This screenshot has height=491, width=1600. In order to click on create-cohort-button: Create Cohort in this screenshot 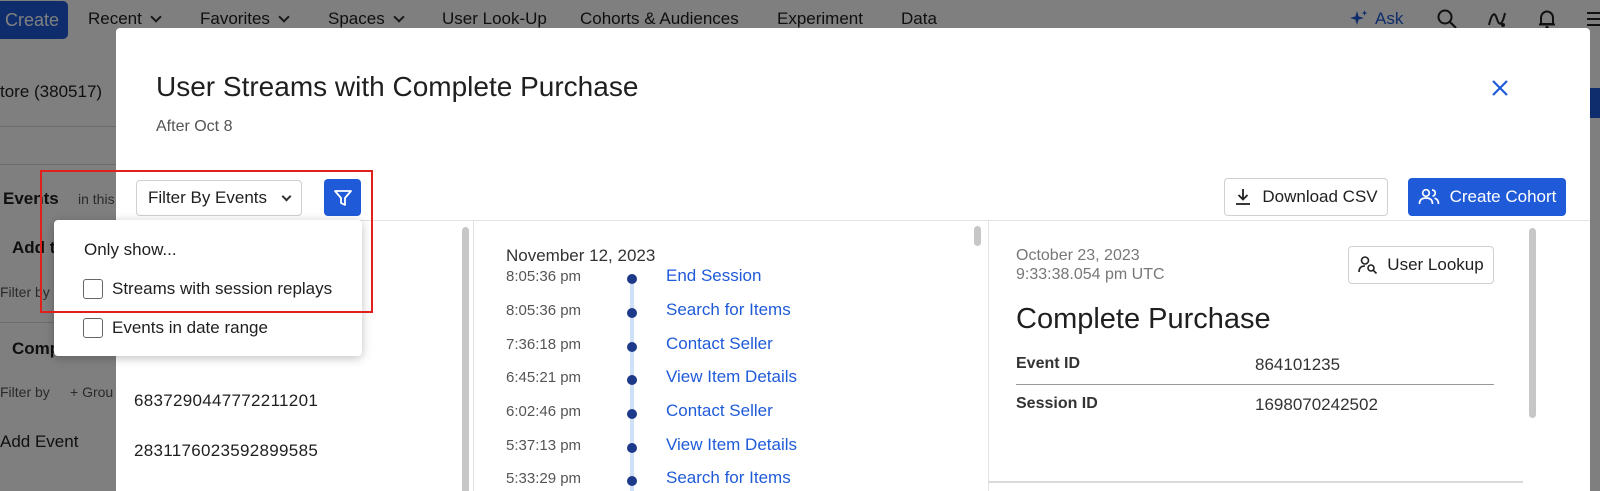, I will do `click(1487, 197)`.